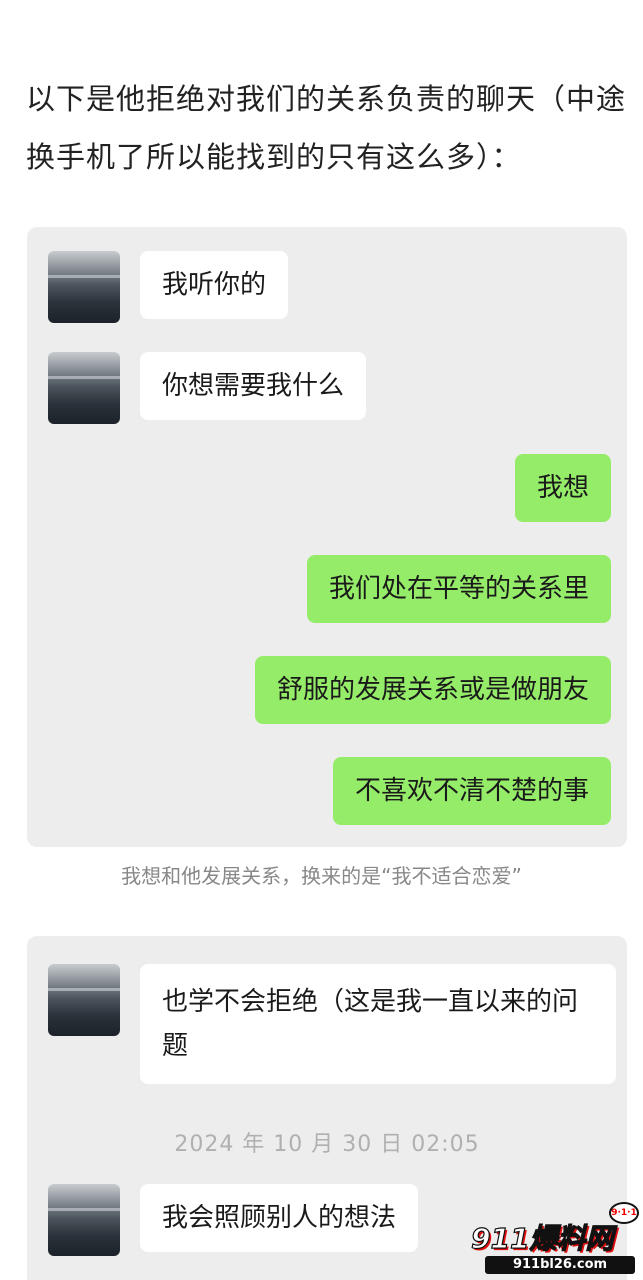  I want to click on outgoing-message: 我们处在平等的关系里, so click(458, 589).